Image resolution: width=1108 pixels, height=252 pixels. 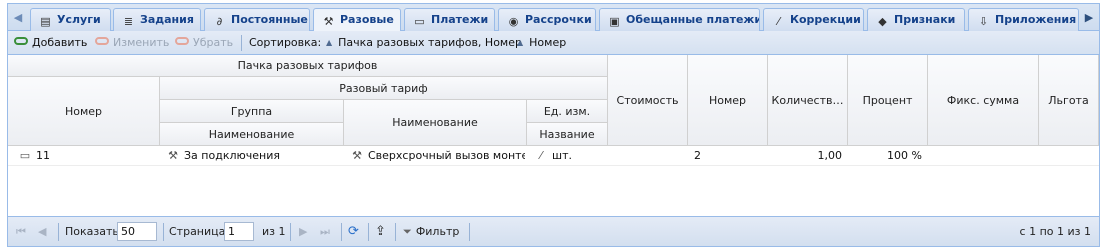 What do you see at coordinates (614, 21) in the screenshot?
I see `promise-icon: ▣` at bounding box center [614, 21].